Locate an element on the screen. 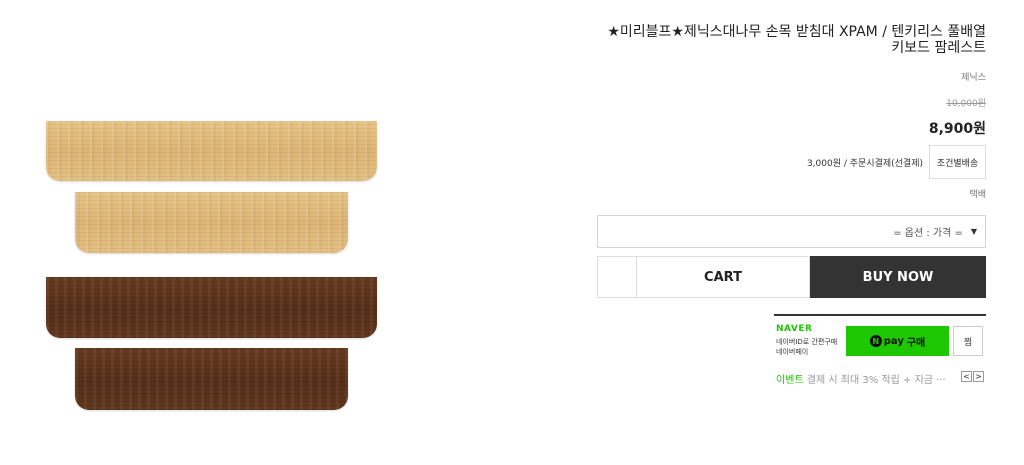 This screenshot has width=1024, height=465. event-pager: < > is located at coordinates (972, 376).